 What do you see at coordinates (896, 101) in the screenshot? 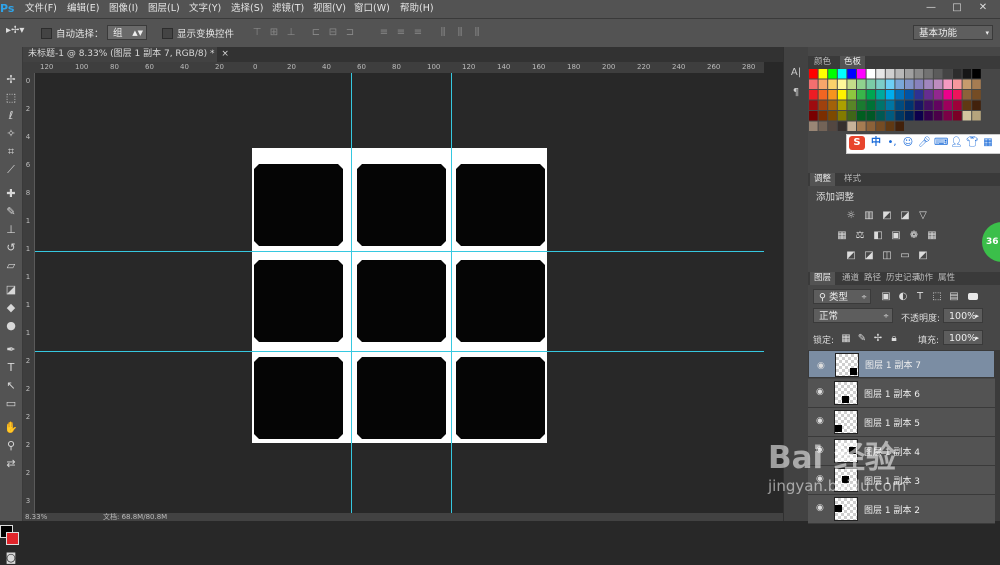
I see `swatch-grid` at bounding box center [896, 101].